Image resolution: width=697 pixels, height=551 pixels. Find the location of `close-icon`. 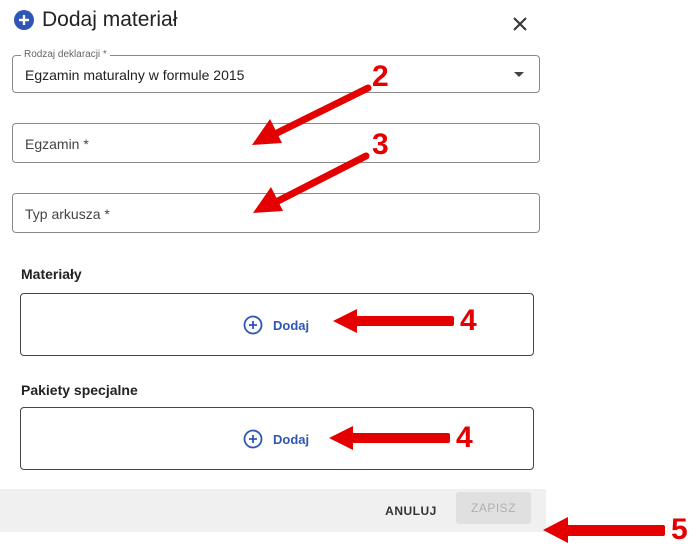

close-icon is located at coordinates (520, 24).